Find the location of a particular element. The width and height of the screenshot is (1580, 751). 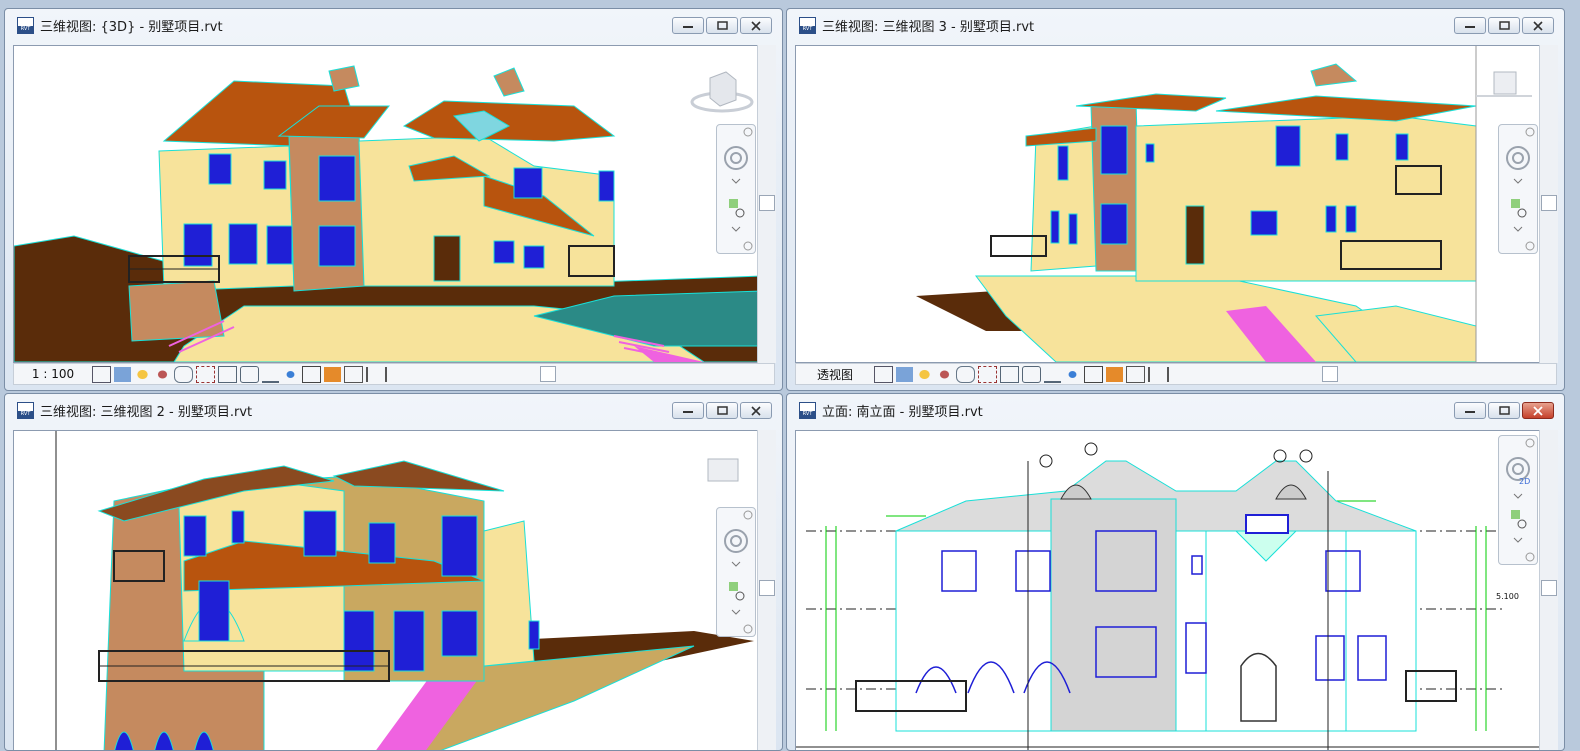

minimize-icon is located at coordinates (688, 411).